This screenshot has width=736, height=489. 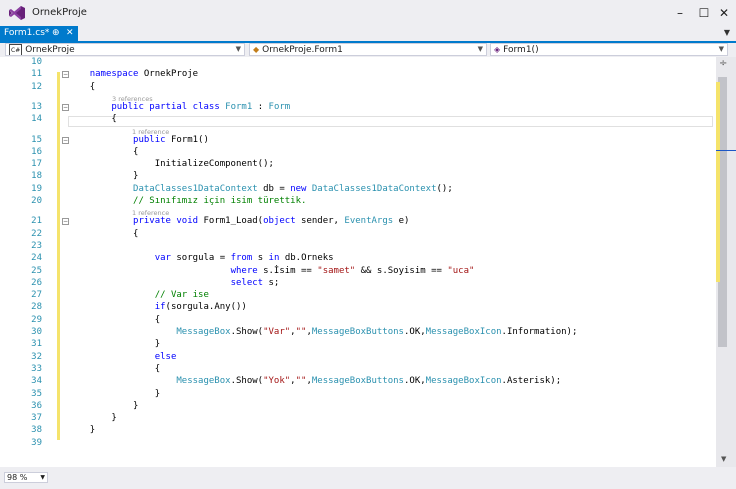 What do you see at coordinates (36, 188) in the screenshot?
I see `line-number: 19` at bounding box center [36, 188].